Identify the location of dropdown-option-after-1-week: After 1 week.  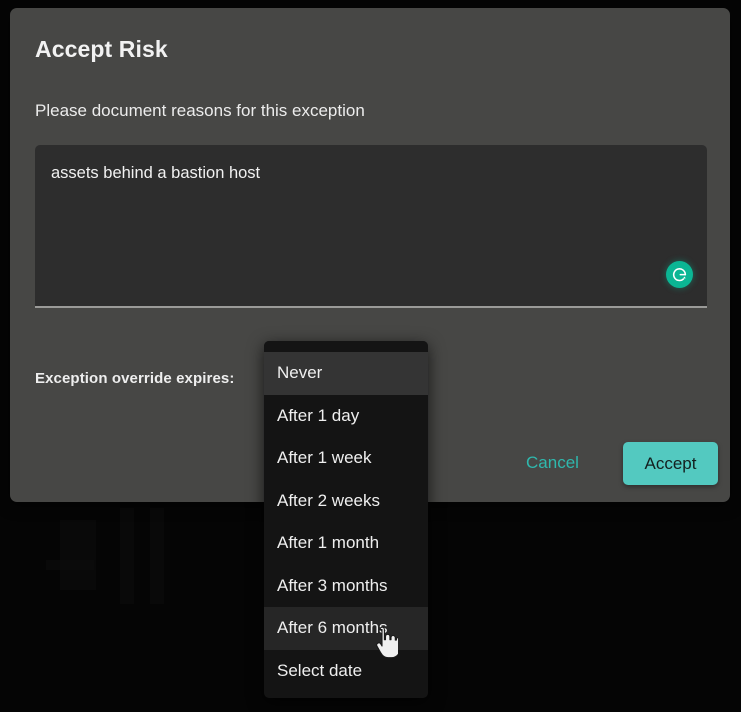
(346, 458).